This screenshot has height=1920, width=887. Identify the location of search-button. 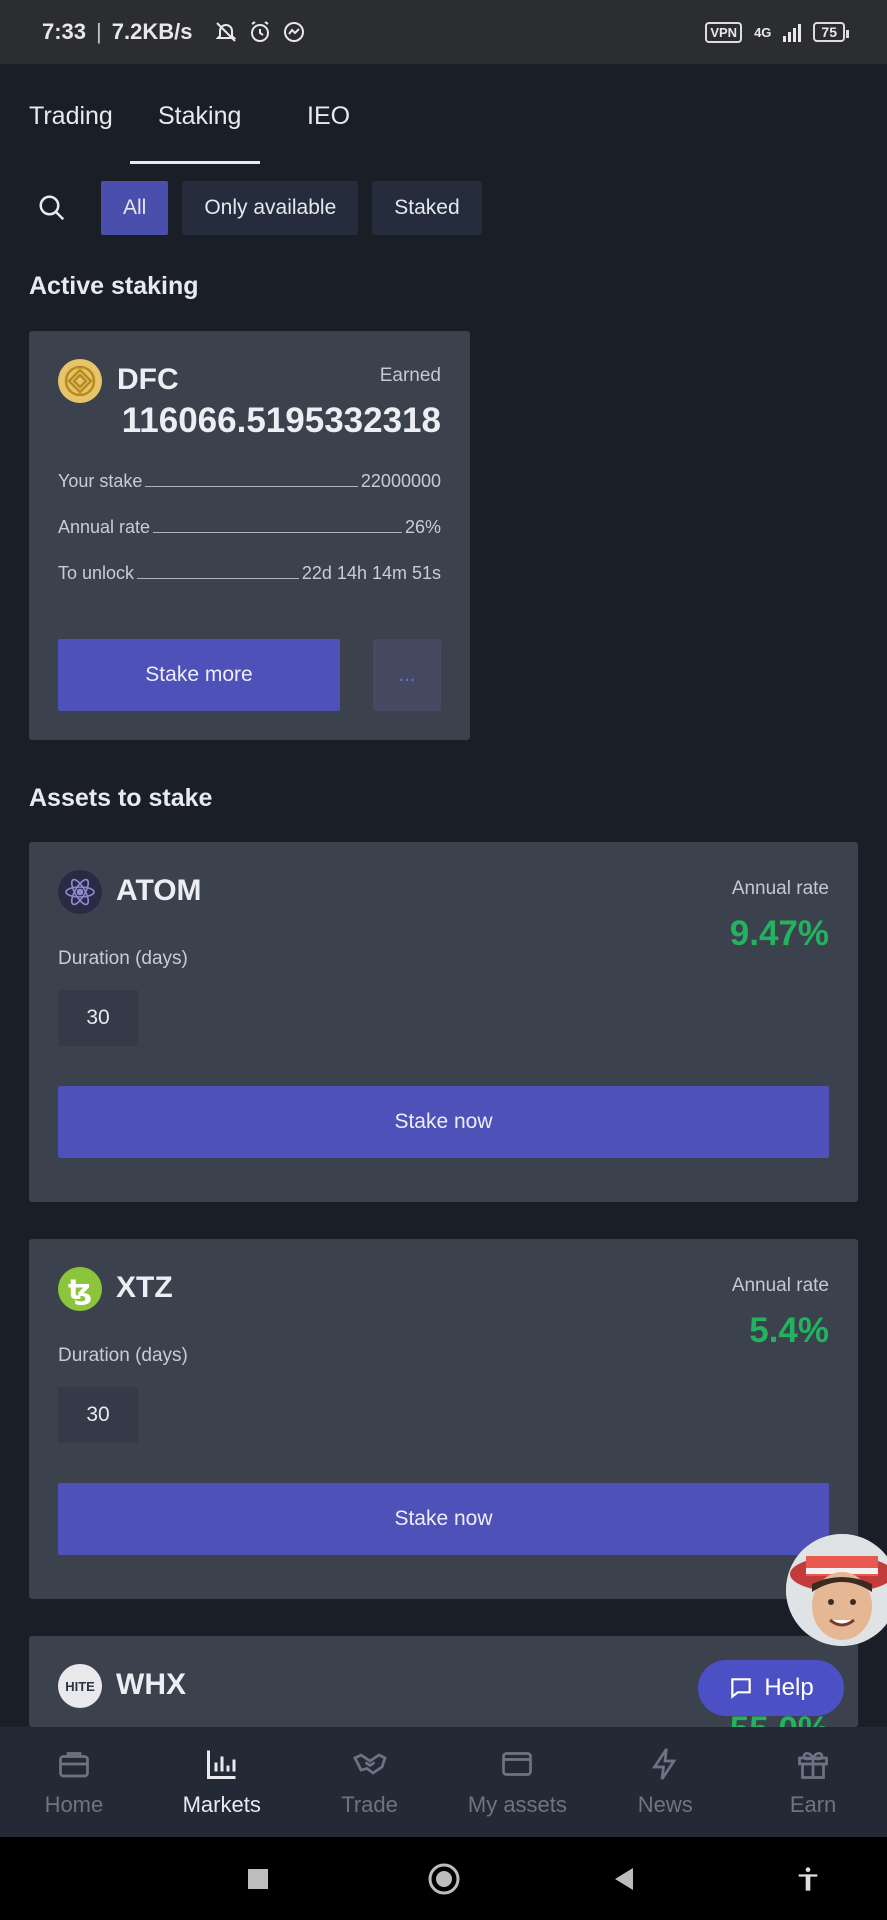
(52, 208).